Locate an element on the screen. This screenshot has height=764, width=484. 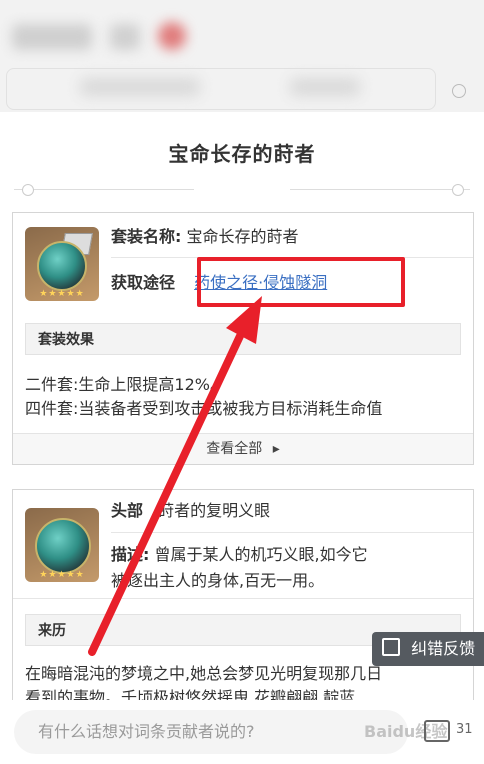
comment-bar: 有什么话想对词条贡献者说的? Baidu经验 31 is located at coordinates (242, 732).